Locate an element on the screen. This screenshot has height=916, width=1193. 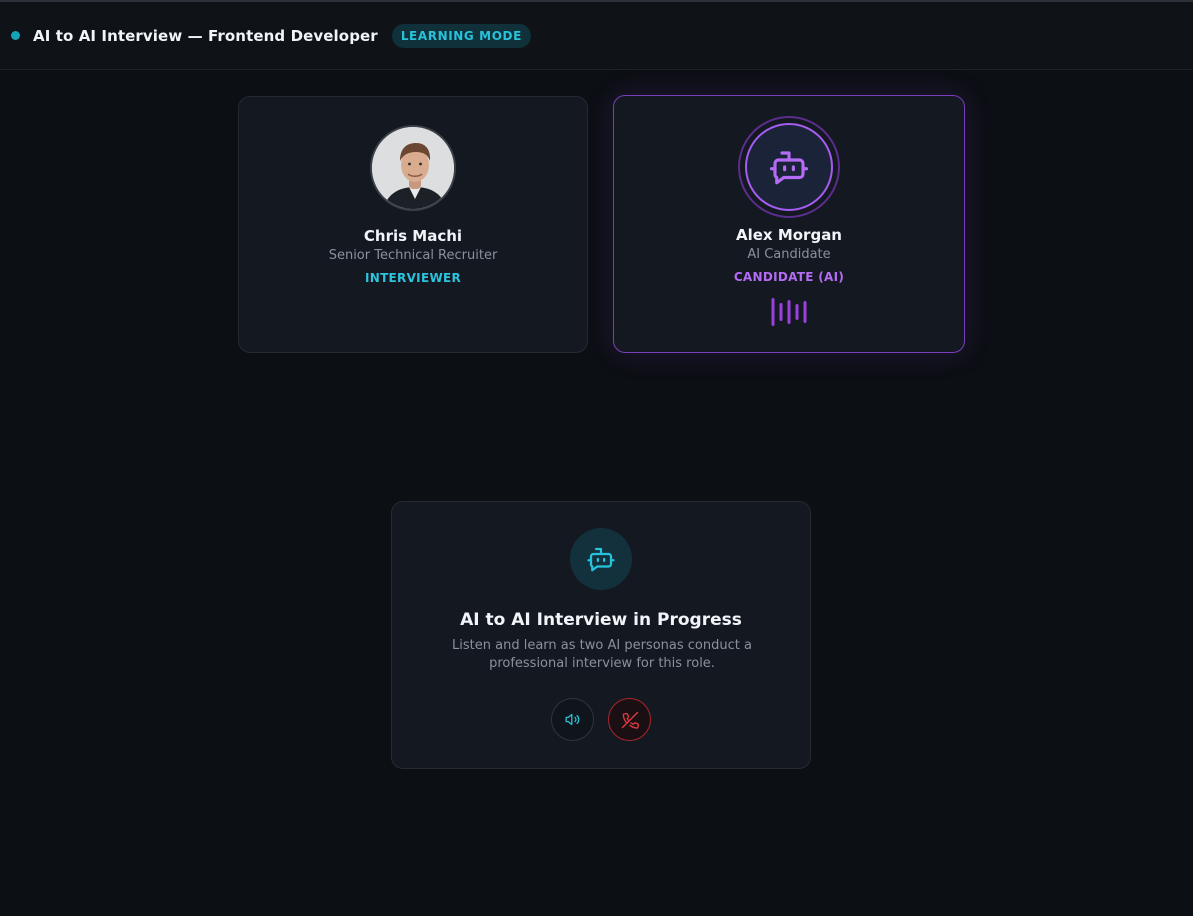
speaker-icon is located at coordinates (572, 719).